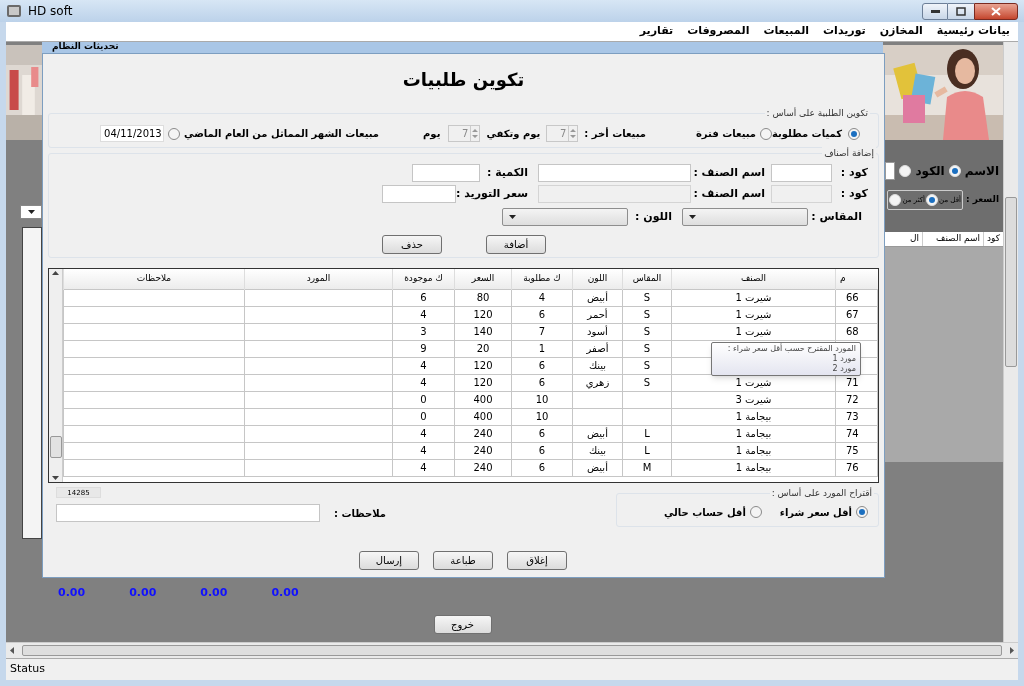 This screenshot has width=1024, height=686. Describe the element at coordinates (981, 171) in the screenshot. I see `option-label: الاسم` at that location.